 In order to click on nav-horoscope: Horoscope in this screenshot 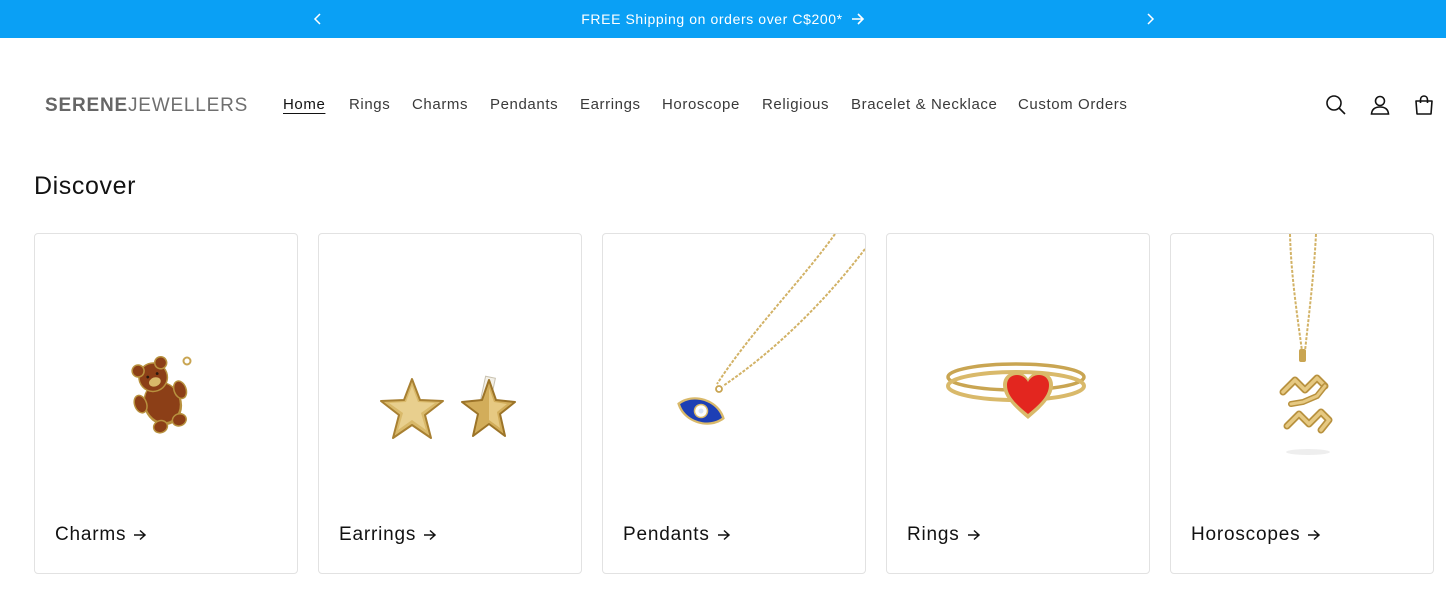, I will do `click(701, 104)`.